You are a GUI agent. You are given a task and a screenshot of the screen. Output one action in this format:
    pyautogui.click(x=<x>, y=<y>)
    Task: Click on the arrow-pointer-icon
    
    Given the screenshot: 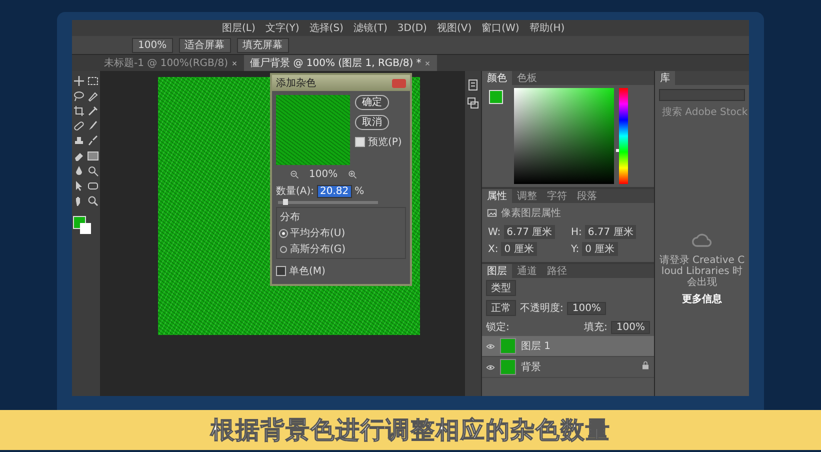 What is the action you would take?
    pyautogui.click(x=79, y=186)
    